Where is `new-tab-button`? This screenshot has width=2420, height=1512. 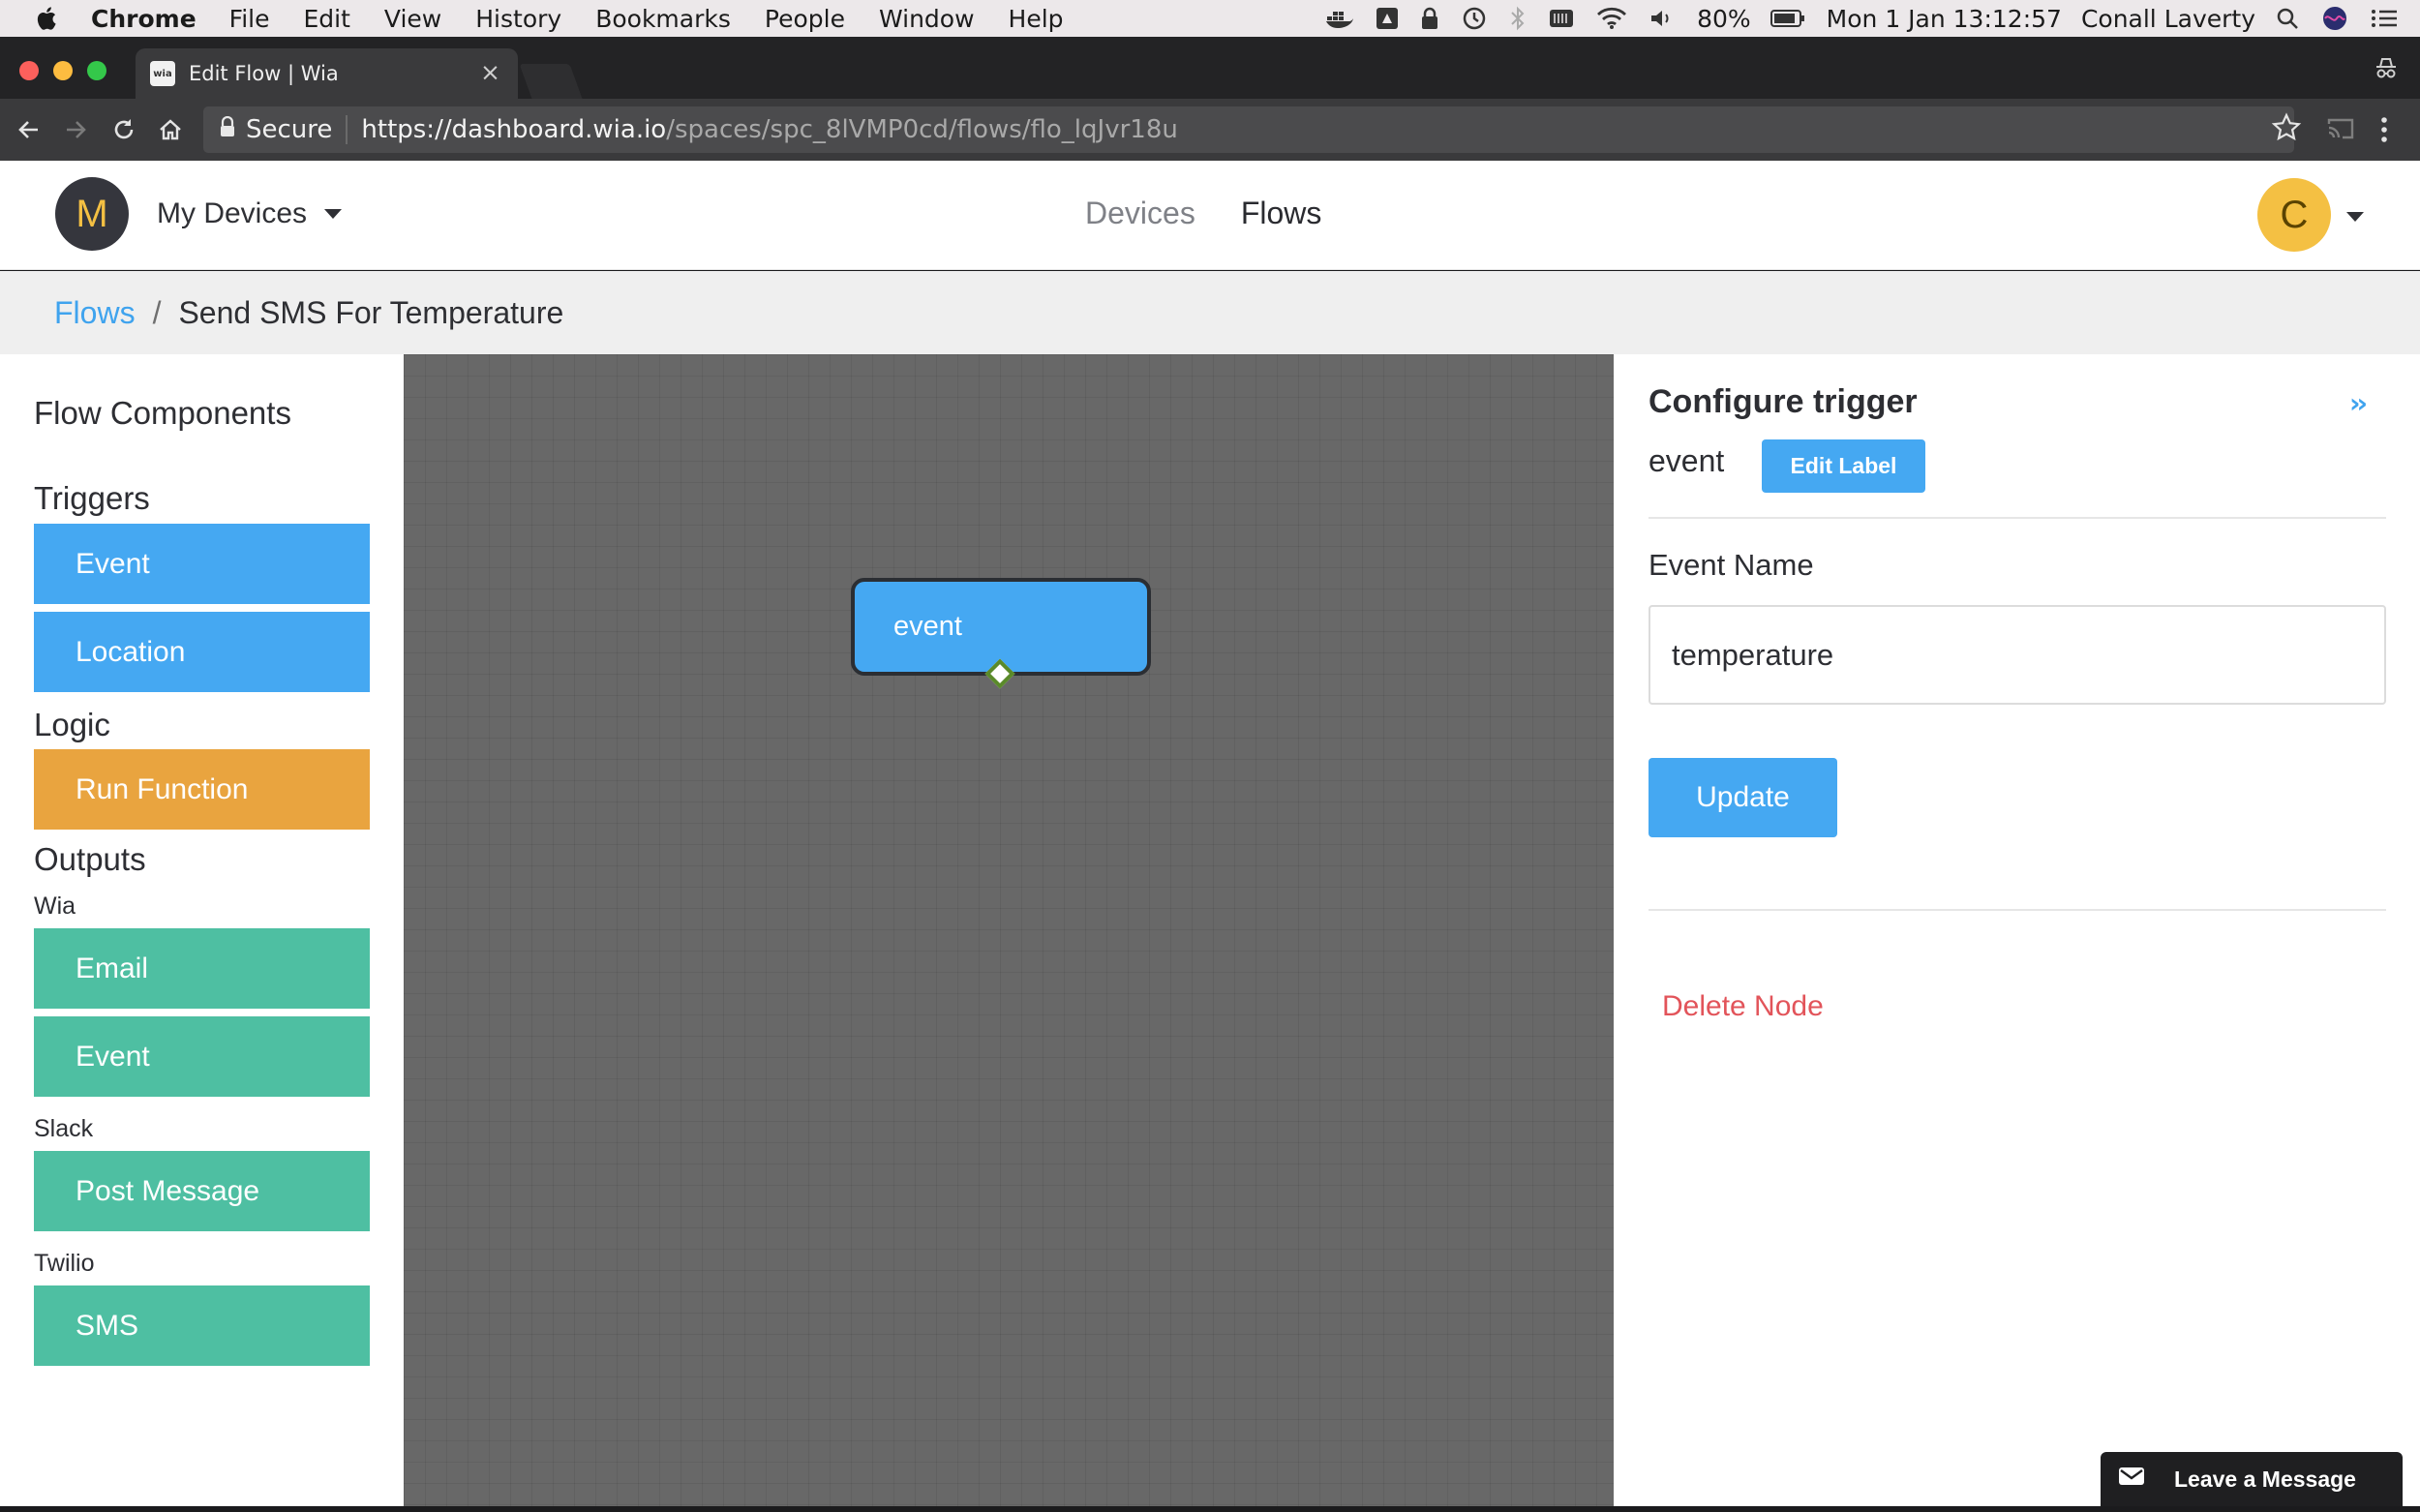 new-tab-button is located at coordinates (551, 81).